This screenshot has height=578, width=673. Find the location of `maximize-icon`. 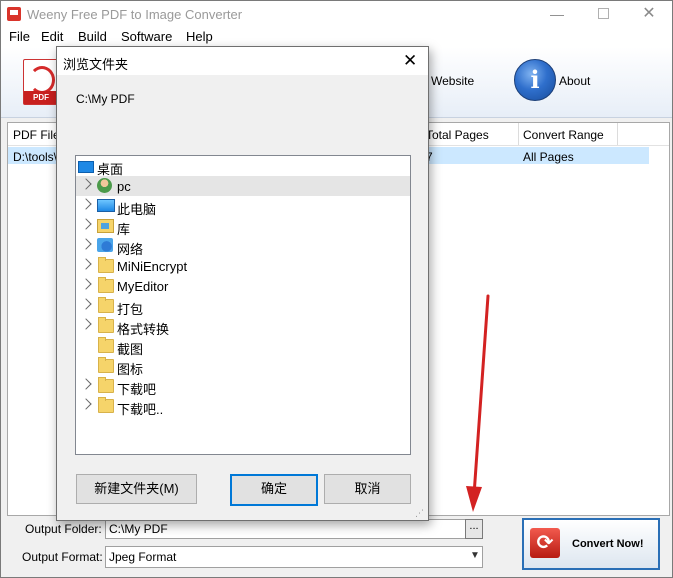

maximize-icon is located at coordinates (603, 14).